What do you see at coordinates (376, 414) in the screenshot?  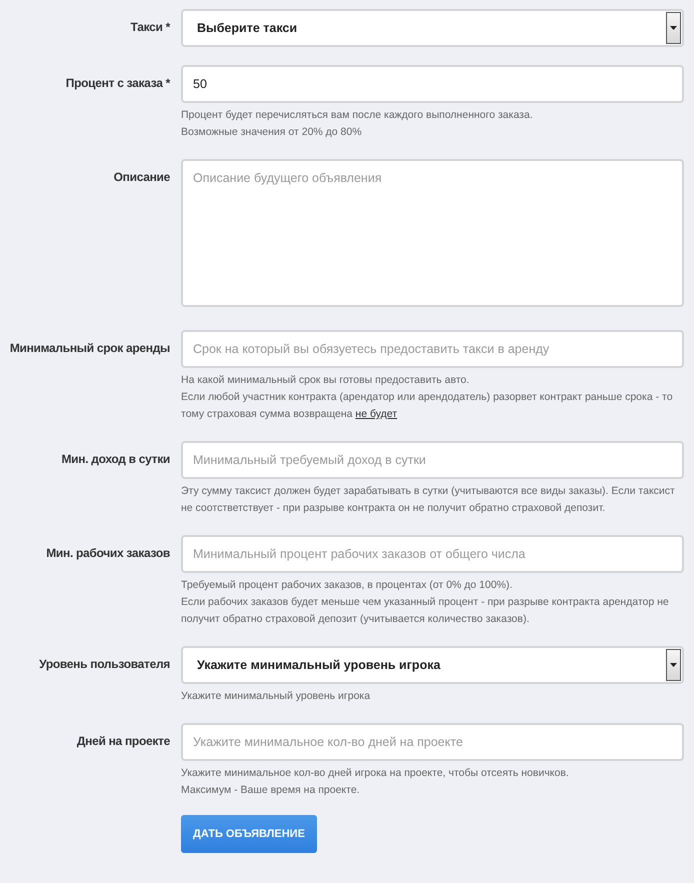 I see `help-link: не будет` at bounding box center [376, 414].